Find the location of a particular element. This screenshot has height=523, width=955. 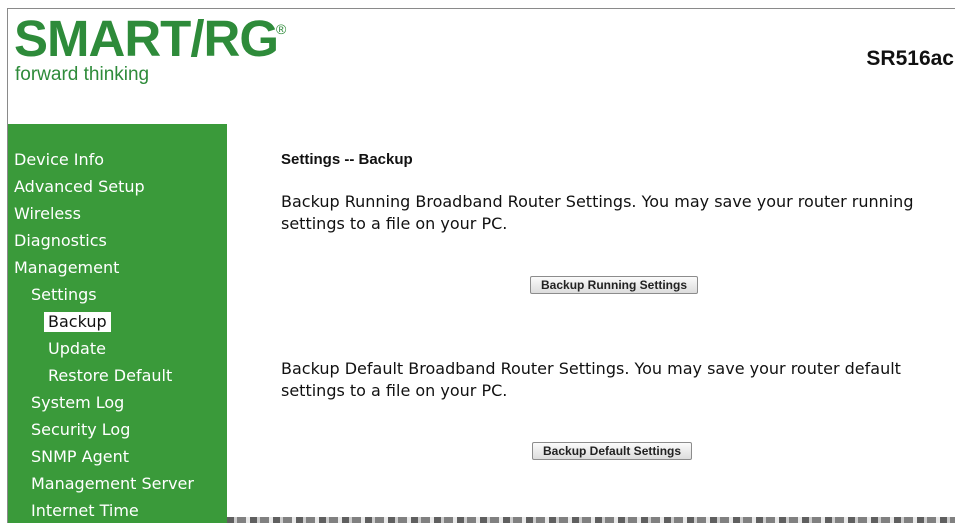

backup-default-settings-button: Backup Default Settings is located at coordinates (612, 451).